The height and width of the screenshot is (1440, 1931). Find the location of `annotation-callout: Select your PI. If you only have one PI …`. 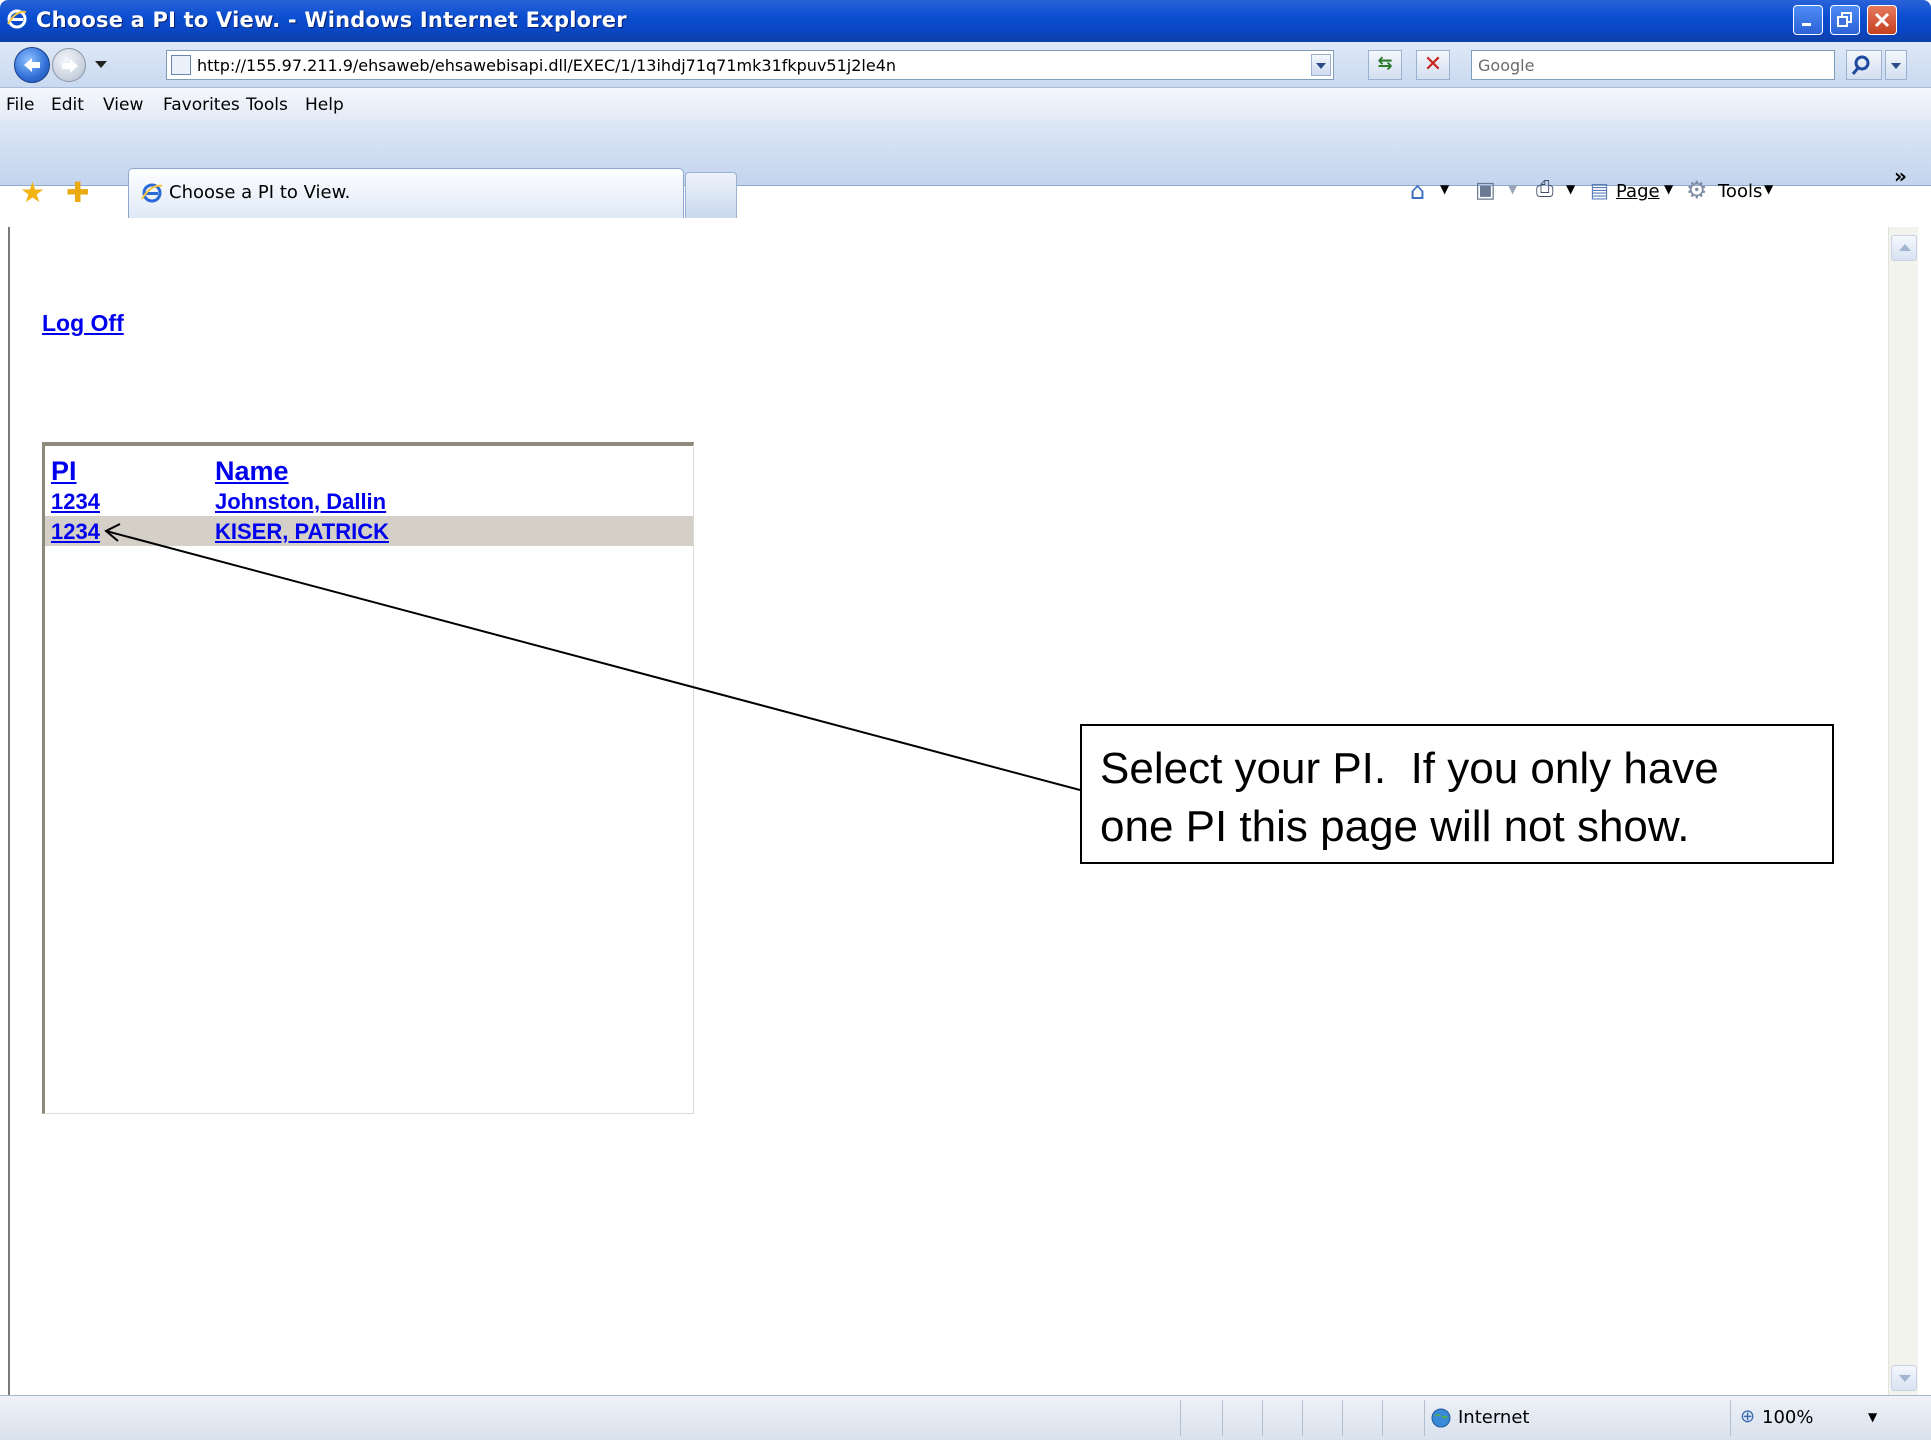

annotation-callout: Select your PI. If you only have one PI … is located at coordinates (1457, 794).